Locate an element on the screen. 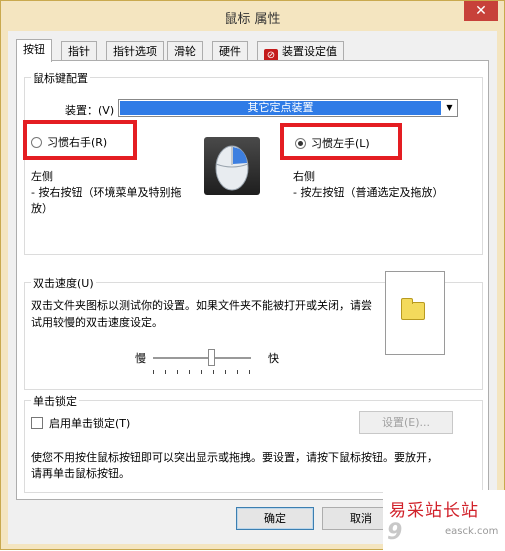 The height and width of the screenshot is (551, 505). tab-label: 按钮 is located at coordinates (34, 49).